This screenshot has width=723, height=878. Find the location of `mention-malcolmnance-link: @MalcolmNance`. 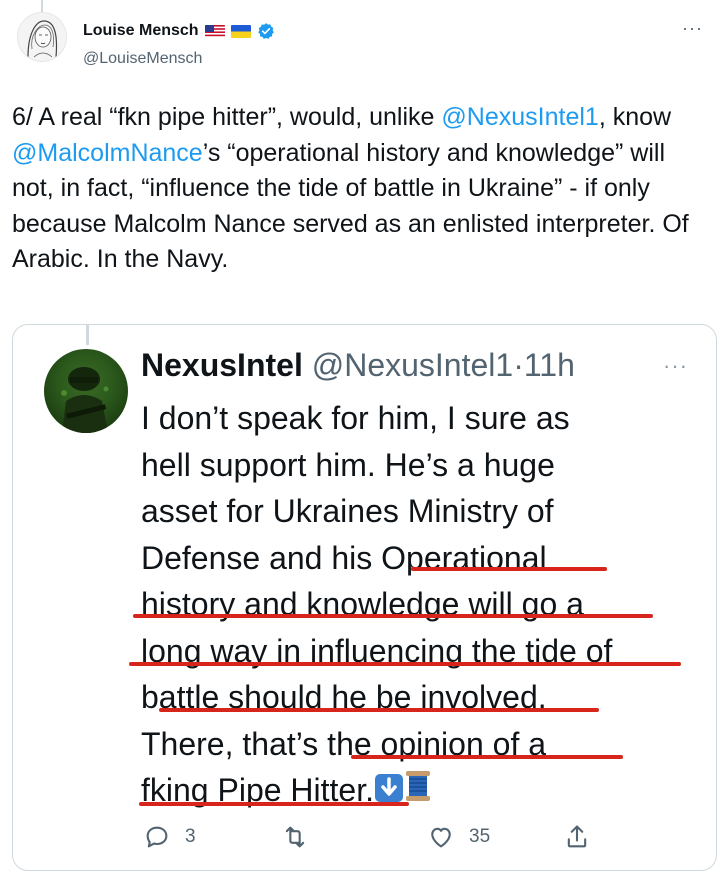

mention-malcolmnance-link: @MalcolmNance is located at coordinates (107, 153).